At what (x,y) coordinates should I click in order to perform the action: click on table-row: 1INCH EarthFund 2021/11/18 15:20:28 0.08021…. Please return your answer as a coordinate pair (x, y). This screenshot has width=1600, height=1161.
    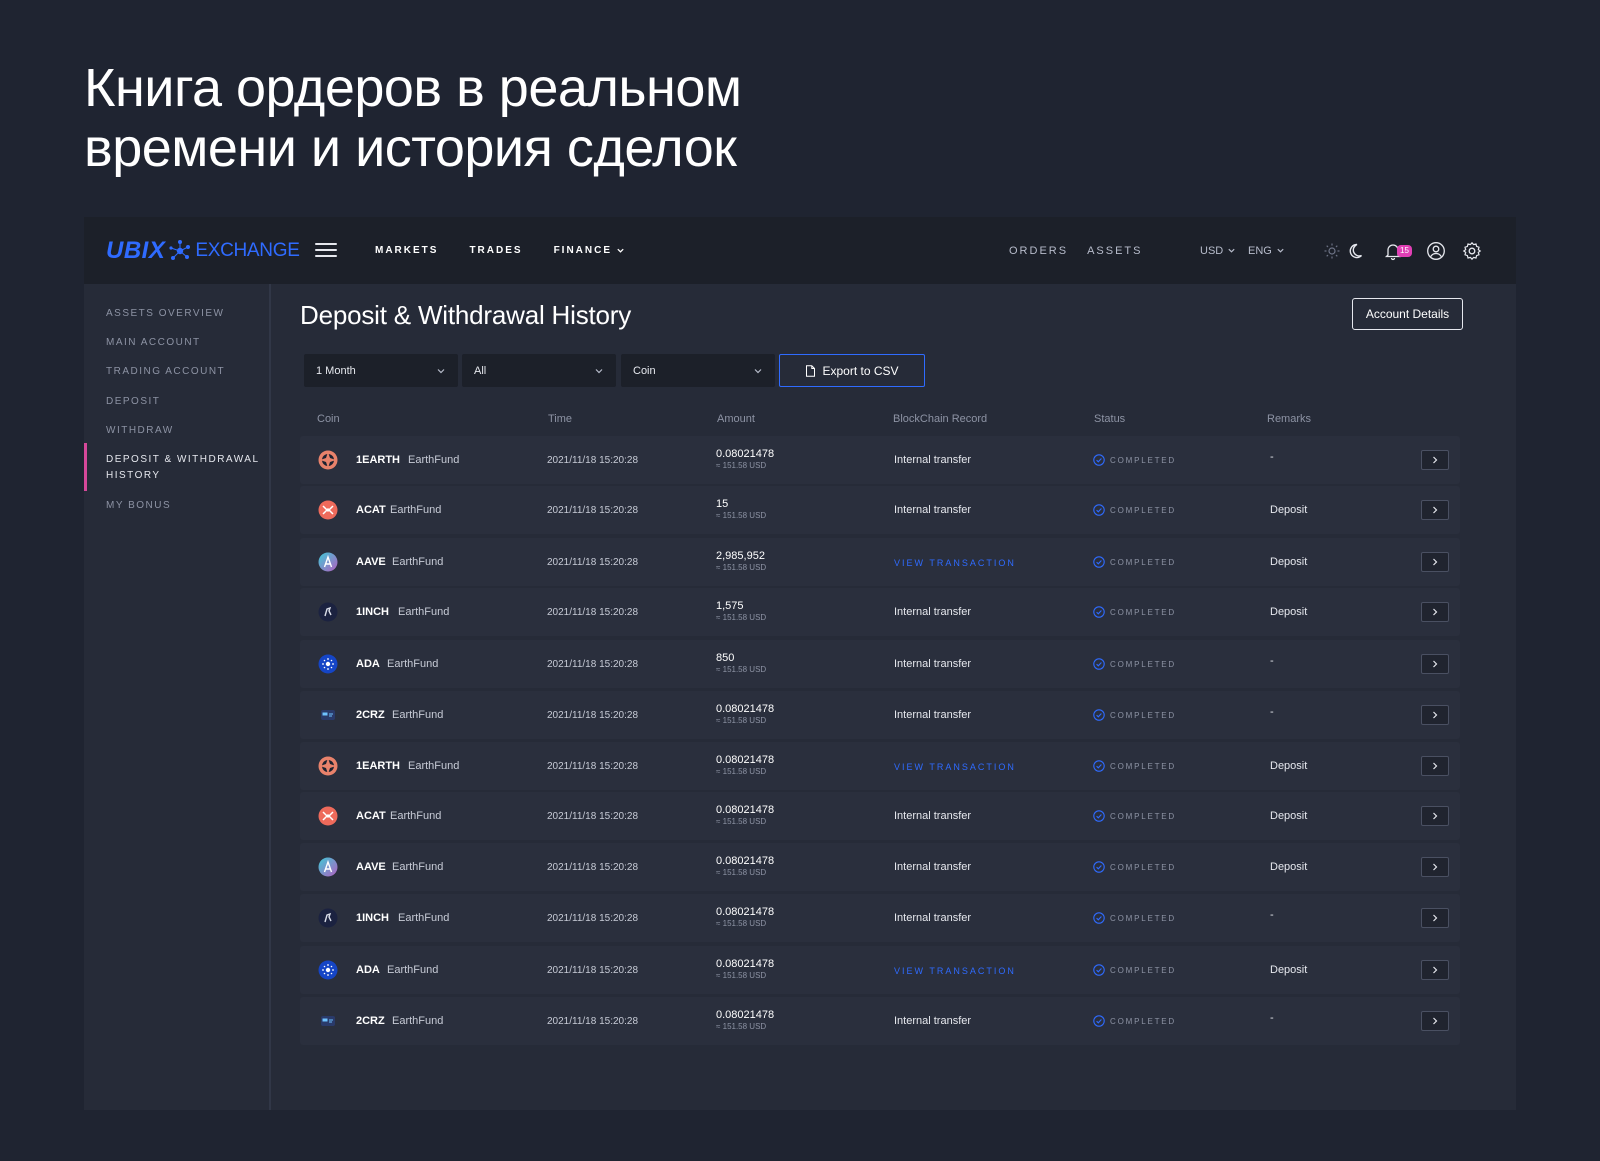
    Looking at the image, I should click on (880, 918).